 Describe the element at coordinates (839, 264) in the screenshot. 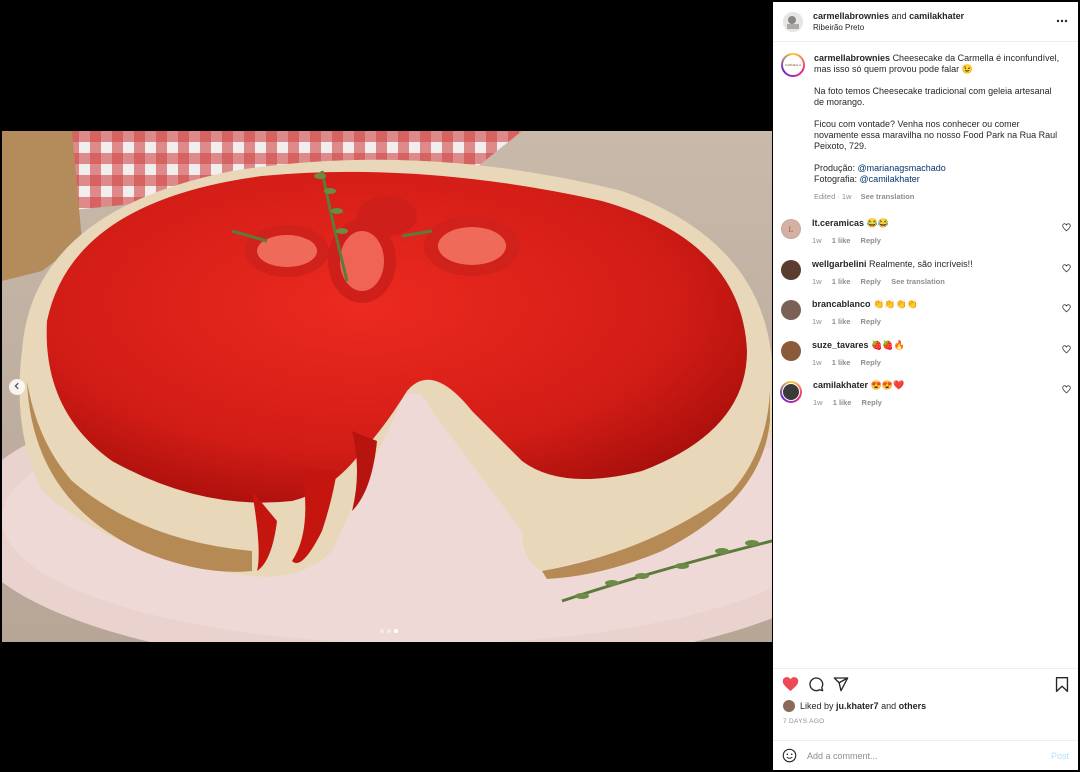

I see `comment-username: wellgarbelini` at that location.